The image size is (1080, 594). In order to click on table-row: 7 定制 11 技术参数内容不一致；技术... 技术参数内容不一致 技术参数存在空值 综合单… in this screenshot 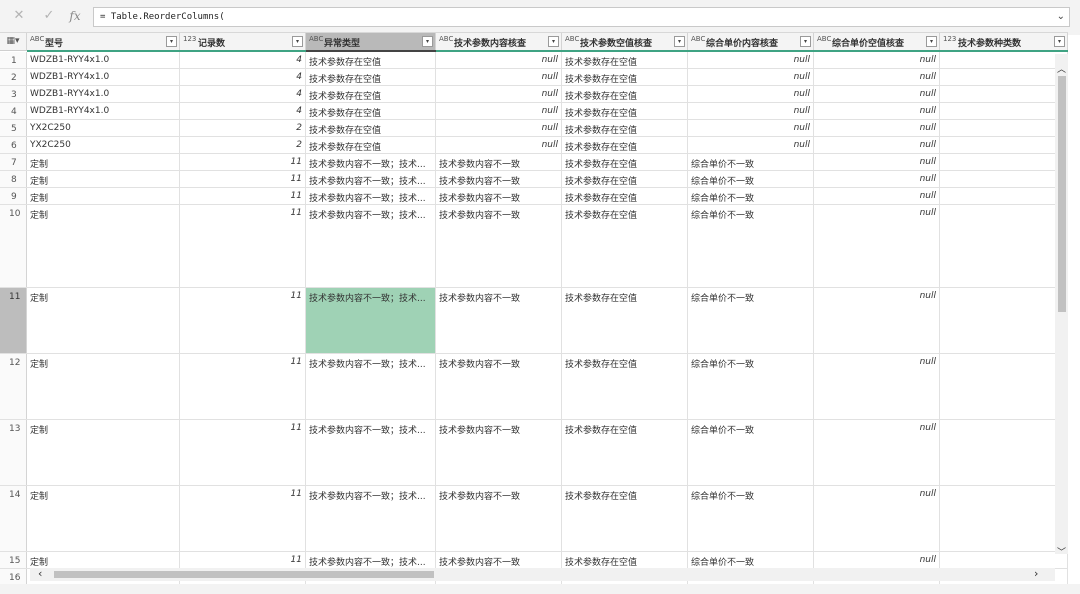, I will do `click(534, 162)`.